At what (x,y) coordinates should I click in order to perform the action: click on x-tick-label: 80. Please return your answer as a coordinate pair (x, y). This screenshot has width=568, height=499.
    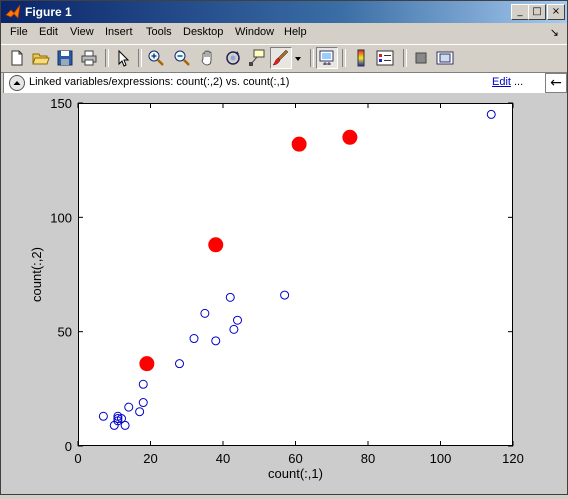
    Looking at the image, I should click on (368, 458).